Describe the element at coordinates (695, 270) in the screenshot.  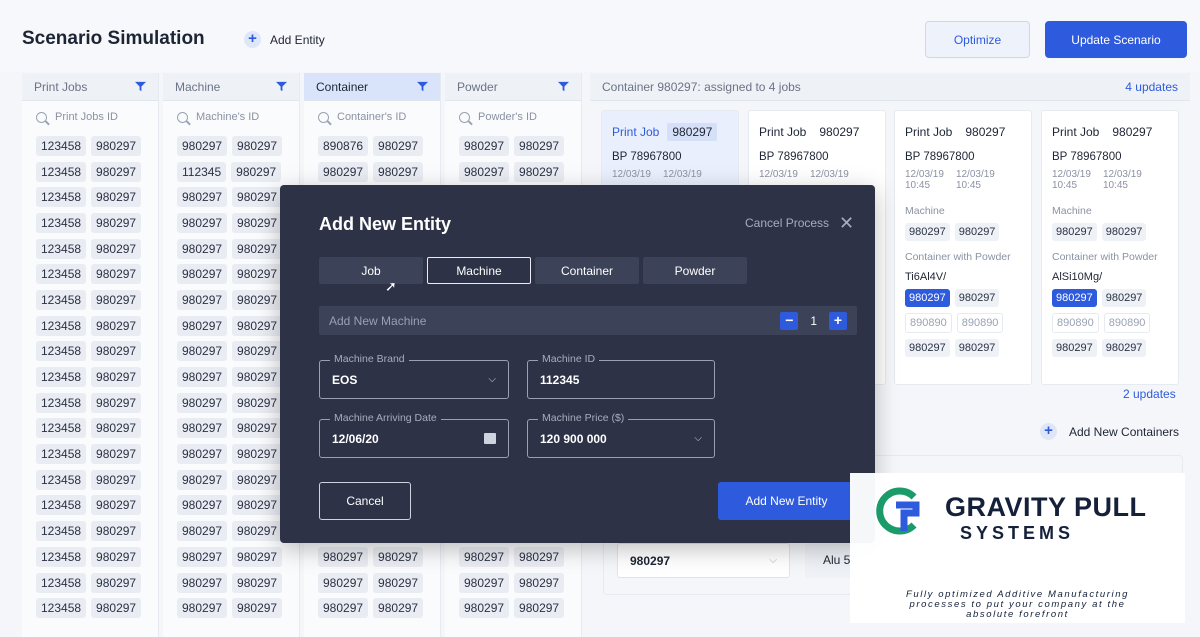
I see `tab-powder: Powder` at that location.